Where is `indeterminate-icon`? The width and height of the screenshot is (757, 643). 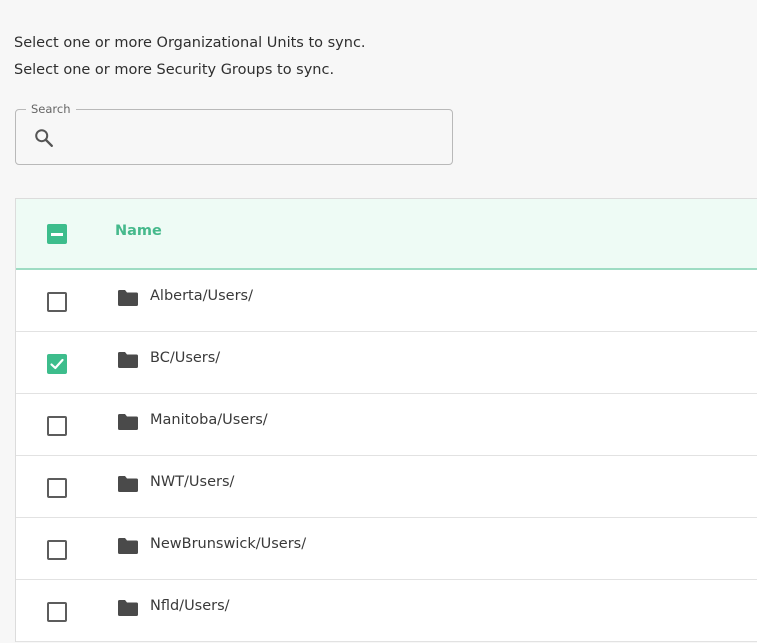 indeterminate-icon is located at coordinates (57, 234).